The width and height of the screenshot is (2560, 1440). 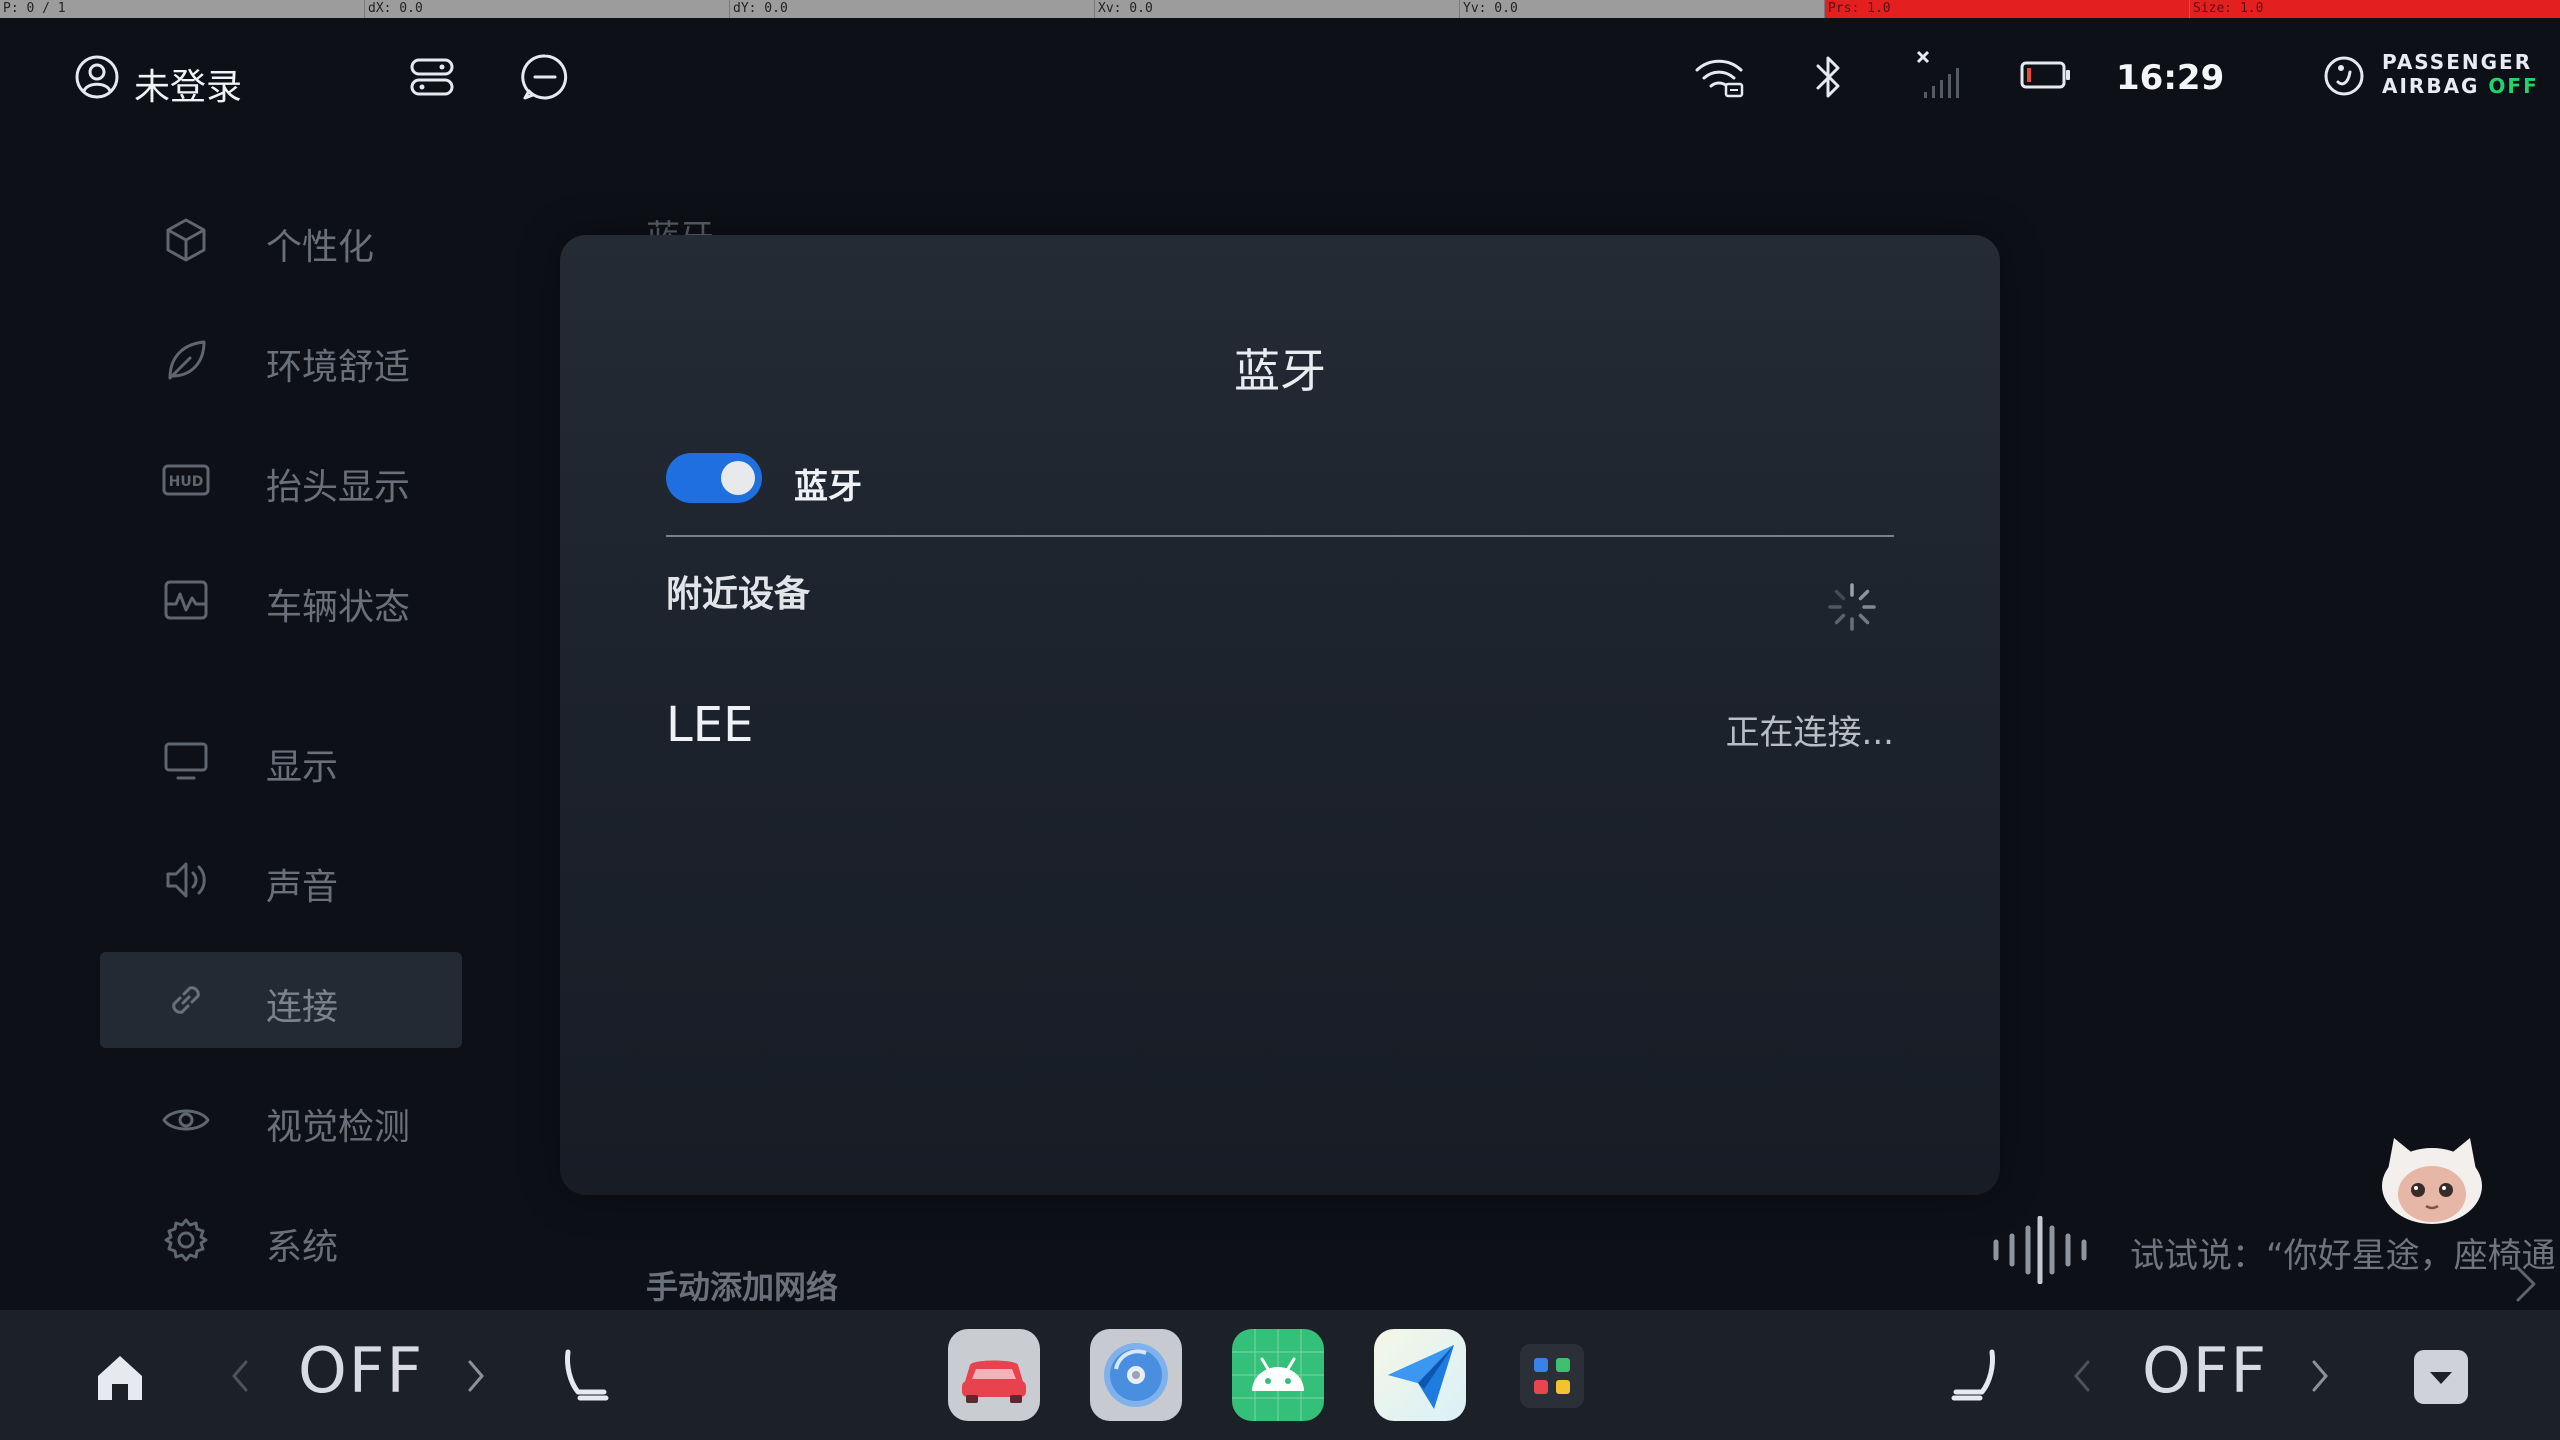 I want to click on pointer-count: P: 0 / 1, so click(x=182, y=9).